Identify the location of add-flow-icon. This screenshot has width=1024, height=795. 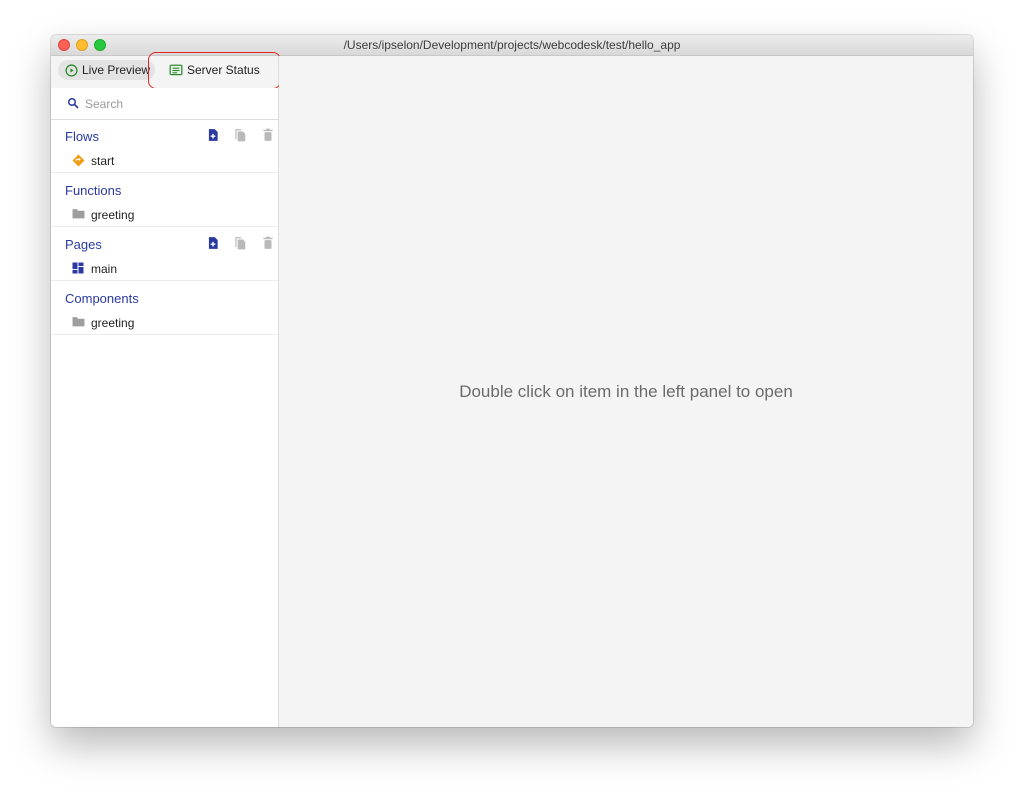
(213, 135).